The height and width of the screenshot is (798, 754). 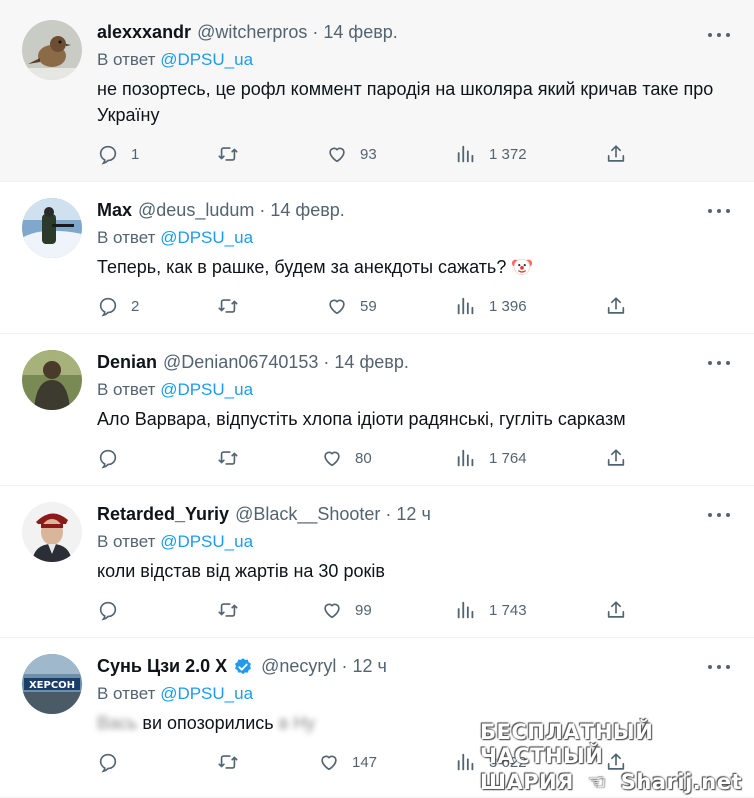 I want to click on user-handle: @necyryl, so click(x=298, y=666).